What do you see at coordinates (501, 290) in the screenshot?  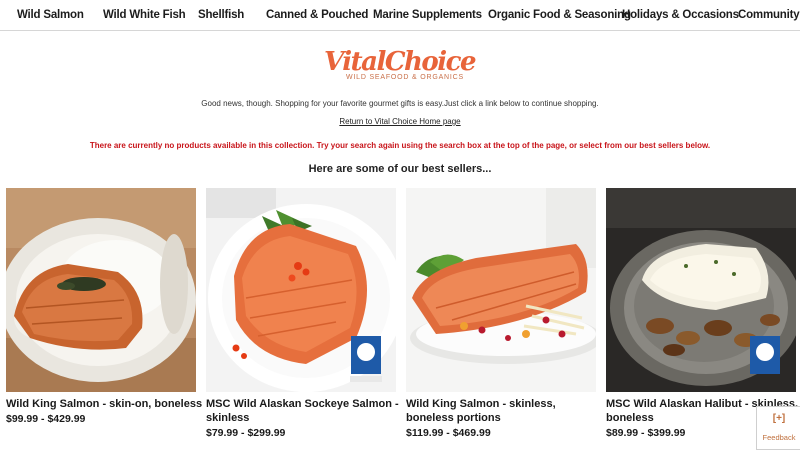 I see `product-image-king-salmon-salad` at bounding box center [501, 290].